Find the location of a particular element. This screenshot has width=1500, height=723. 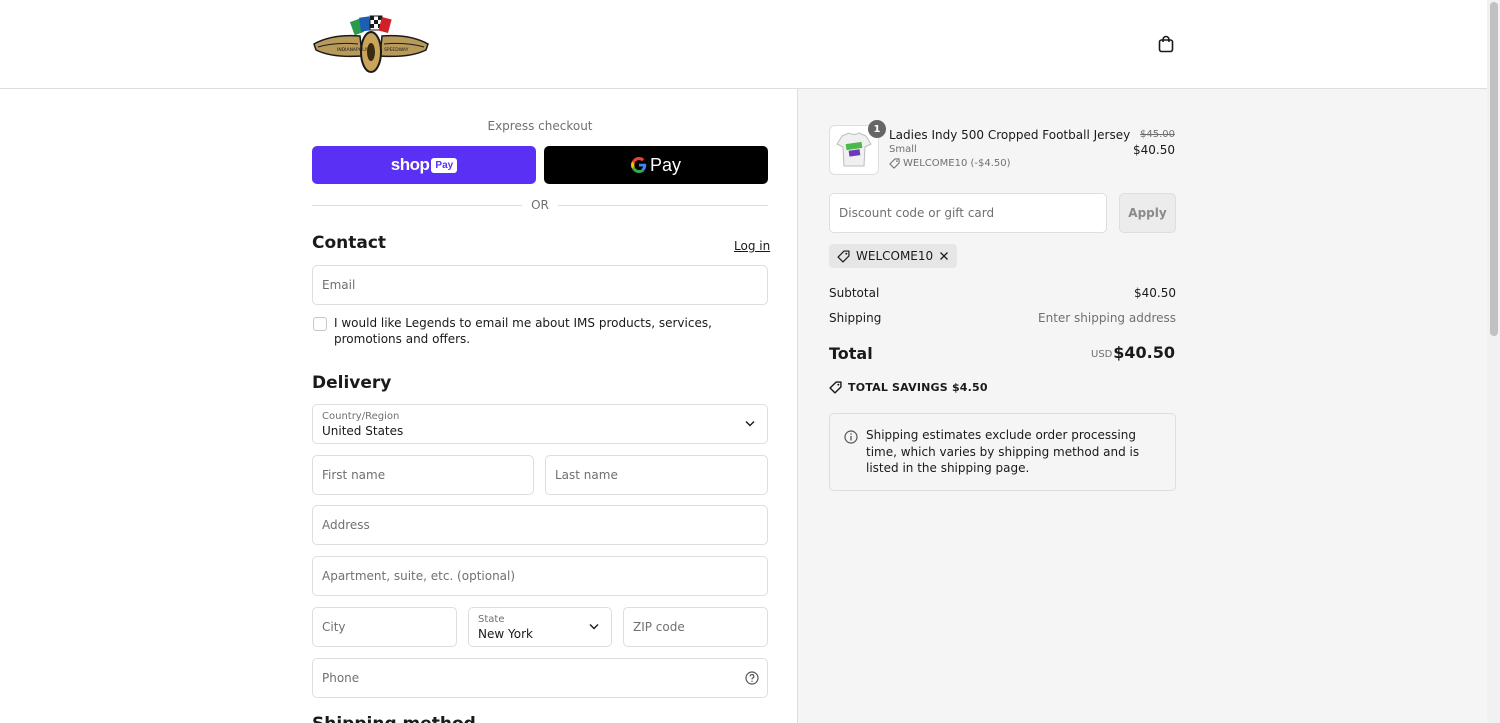

total-amount: $40.50 is located at coordinates (1144, 352).